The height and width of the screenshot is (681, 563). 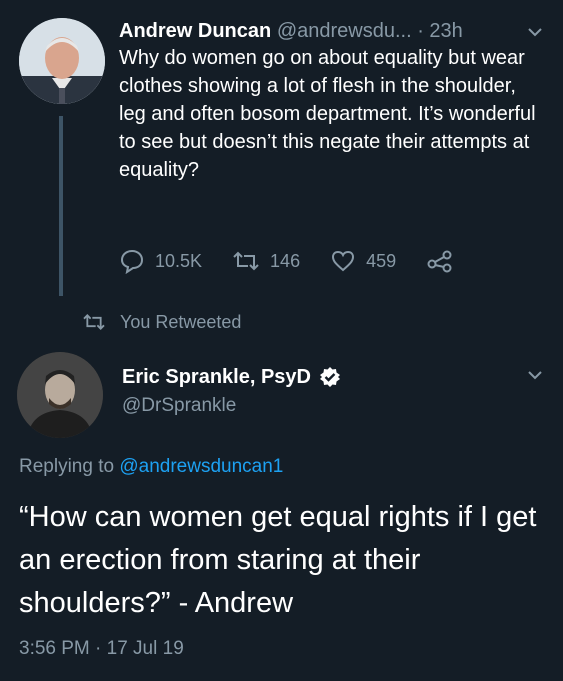 I want to click on reply-to-handle-link: @andrewsduncan1, so click(x=201, y=466).